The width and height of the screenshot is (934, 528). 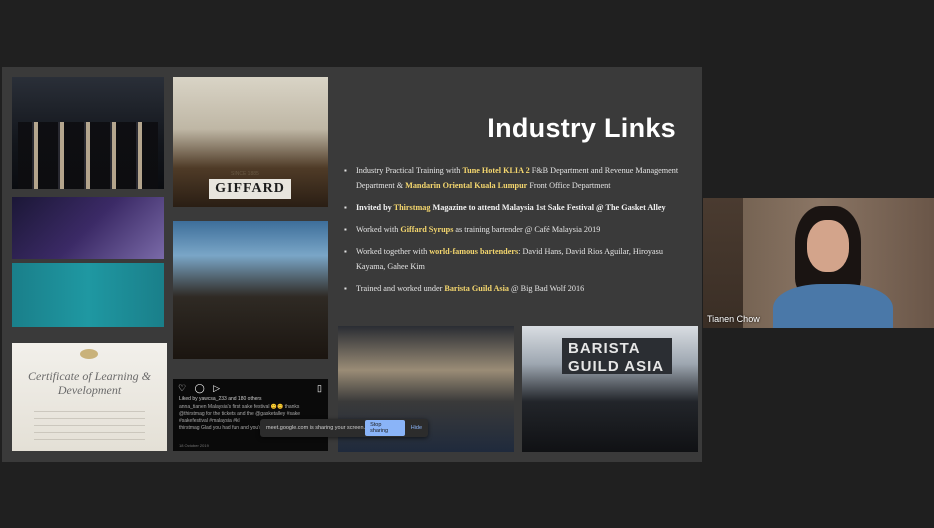 I want to click on certificate-title: Certificate of Learning & Development, so click(x=89, y=383).